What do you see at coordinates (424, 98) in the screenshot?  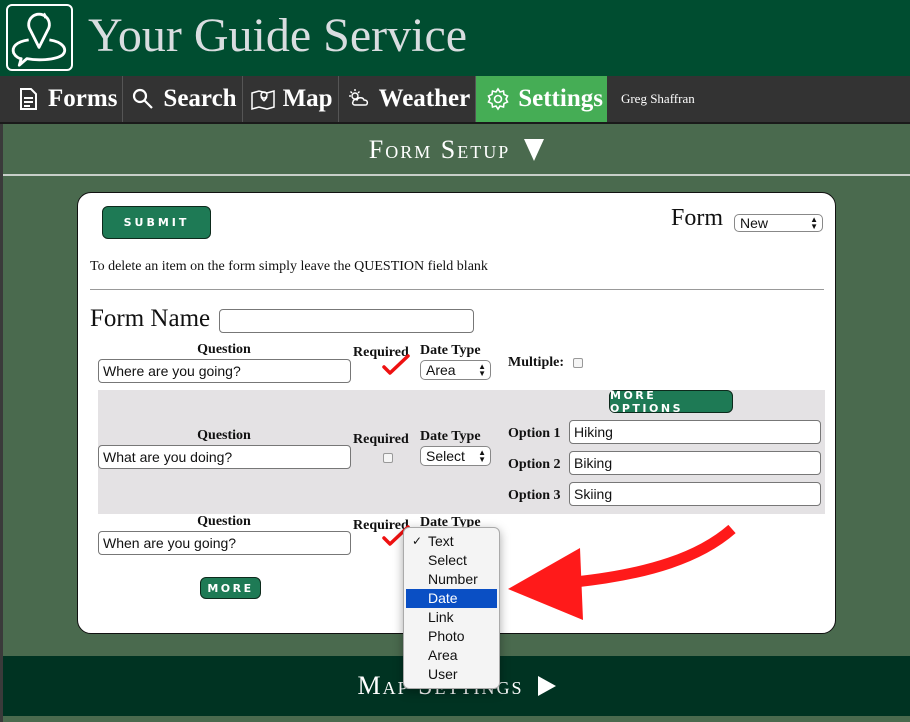 I see `nav-label: Weather` at bounding box center [424, 98].